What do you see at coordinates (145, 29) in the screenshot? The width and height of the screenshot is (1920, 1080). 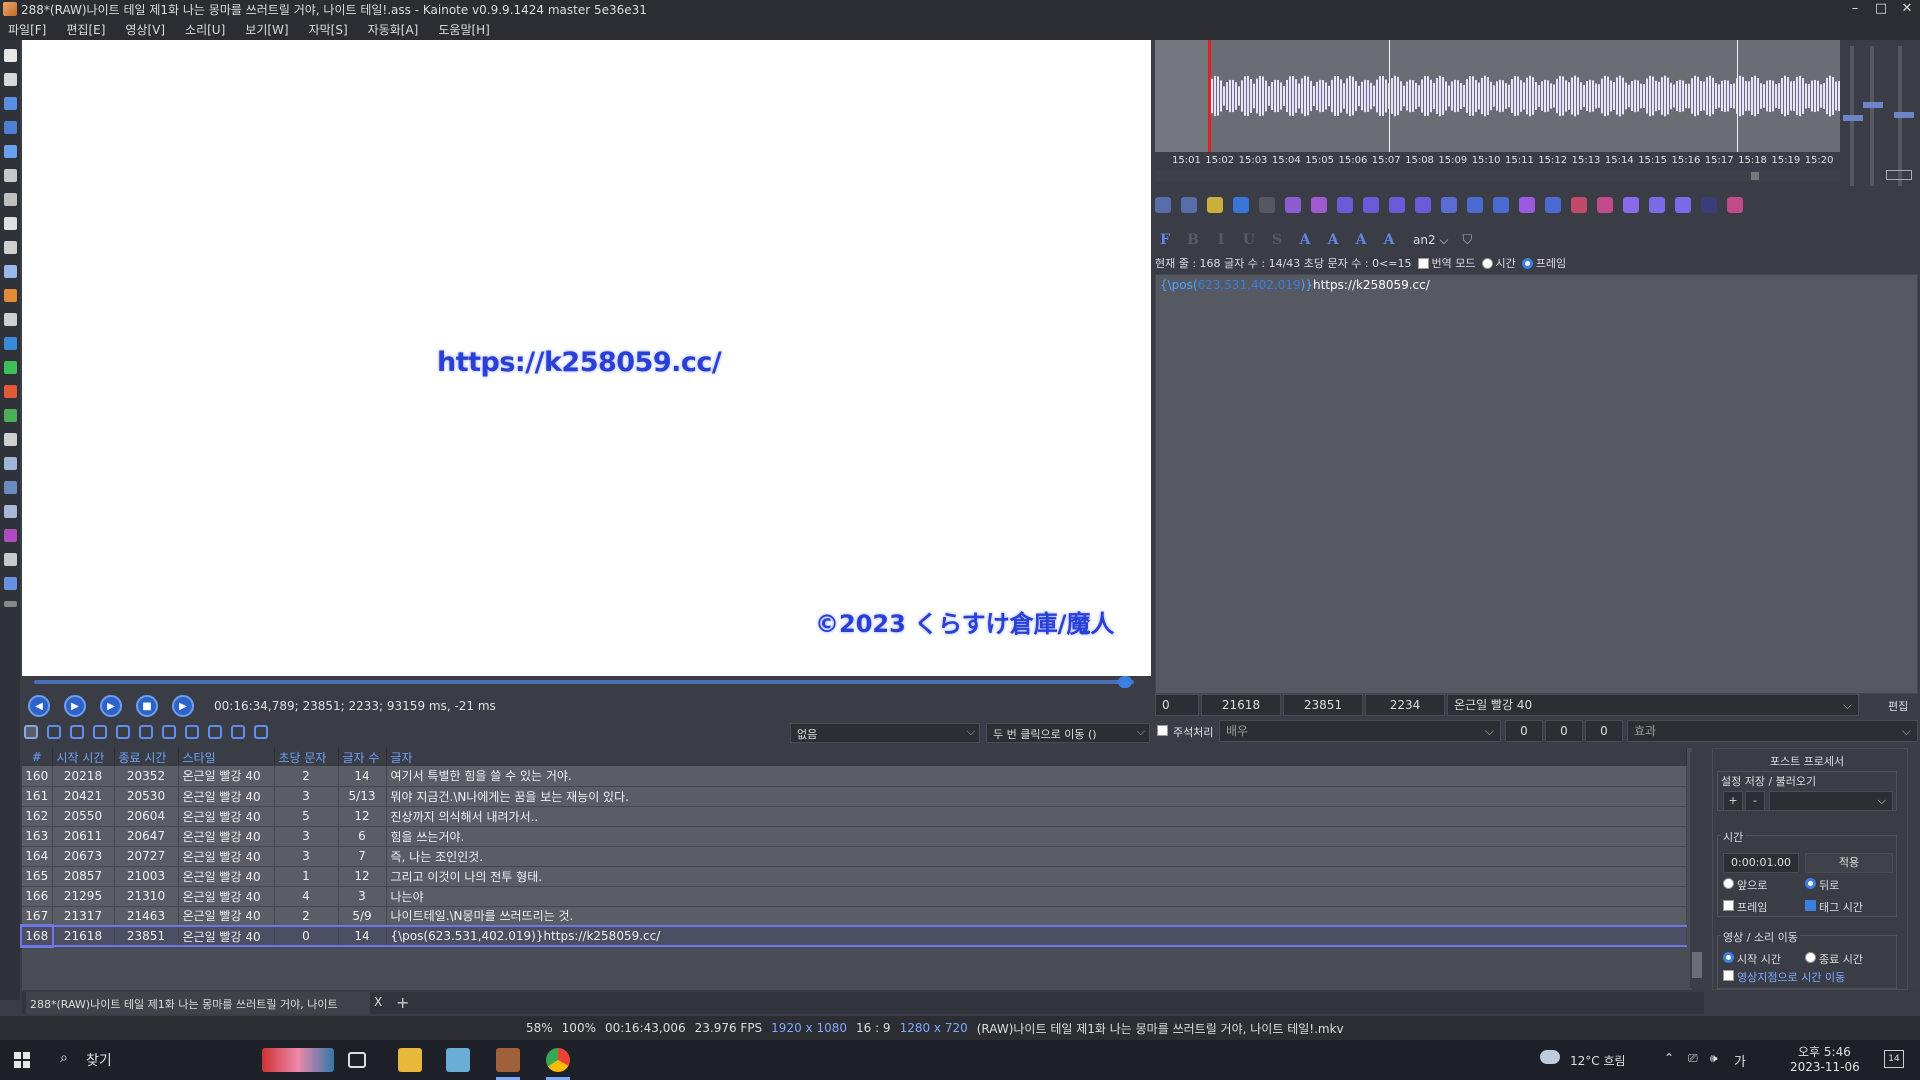 I see `menu-video: 영상[V]` at bounding box center [145, 29].